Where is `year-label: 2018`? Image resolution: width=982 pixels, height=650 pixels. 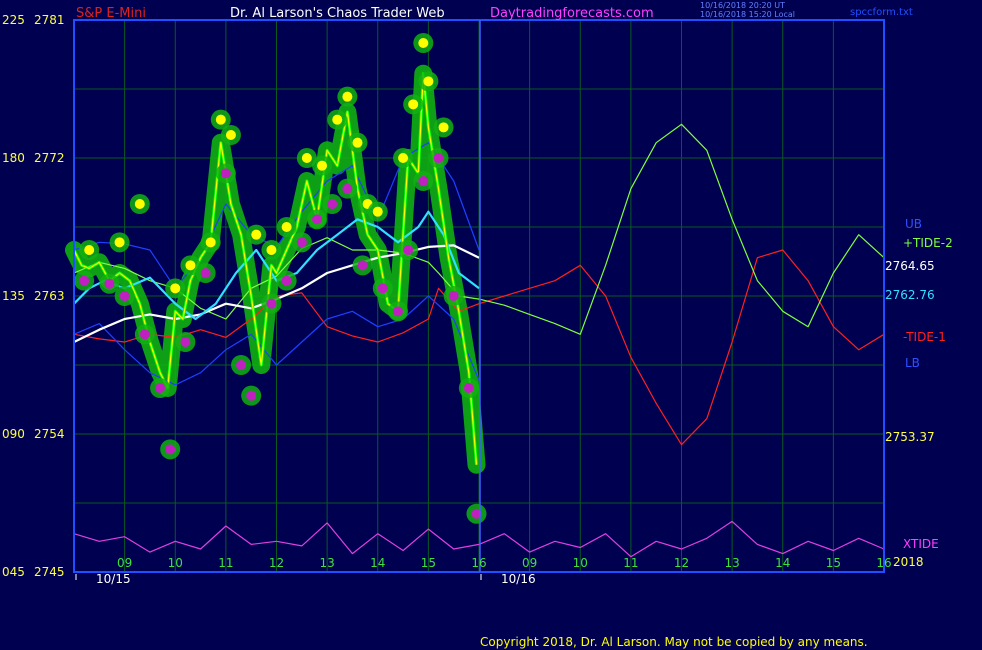 year-label: 2018 is located at coordinates (908, 562).